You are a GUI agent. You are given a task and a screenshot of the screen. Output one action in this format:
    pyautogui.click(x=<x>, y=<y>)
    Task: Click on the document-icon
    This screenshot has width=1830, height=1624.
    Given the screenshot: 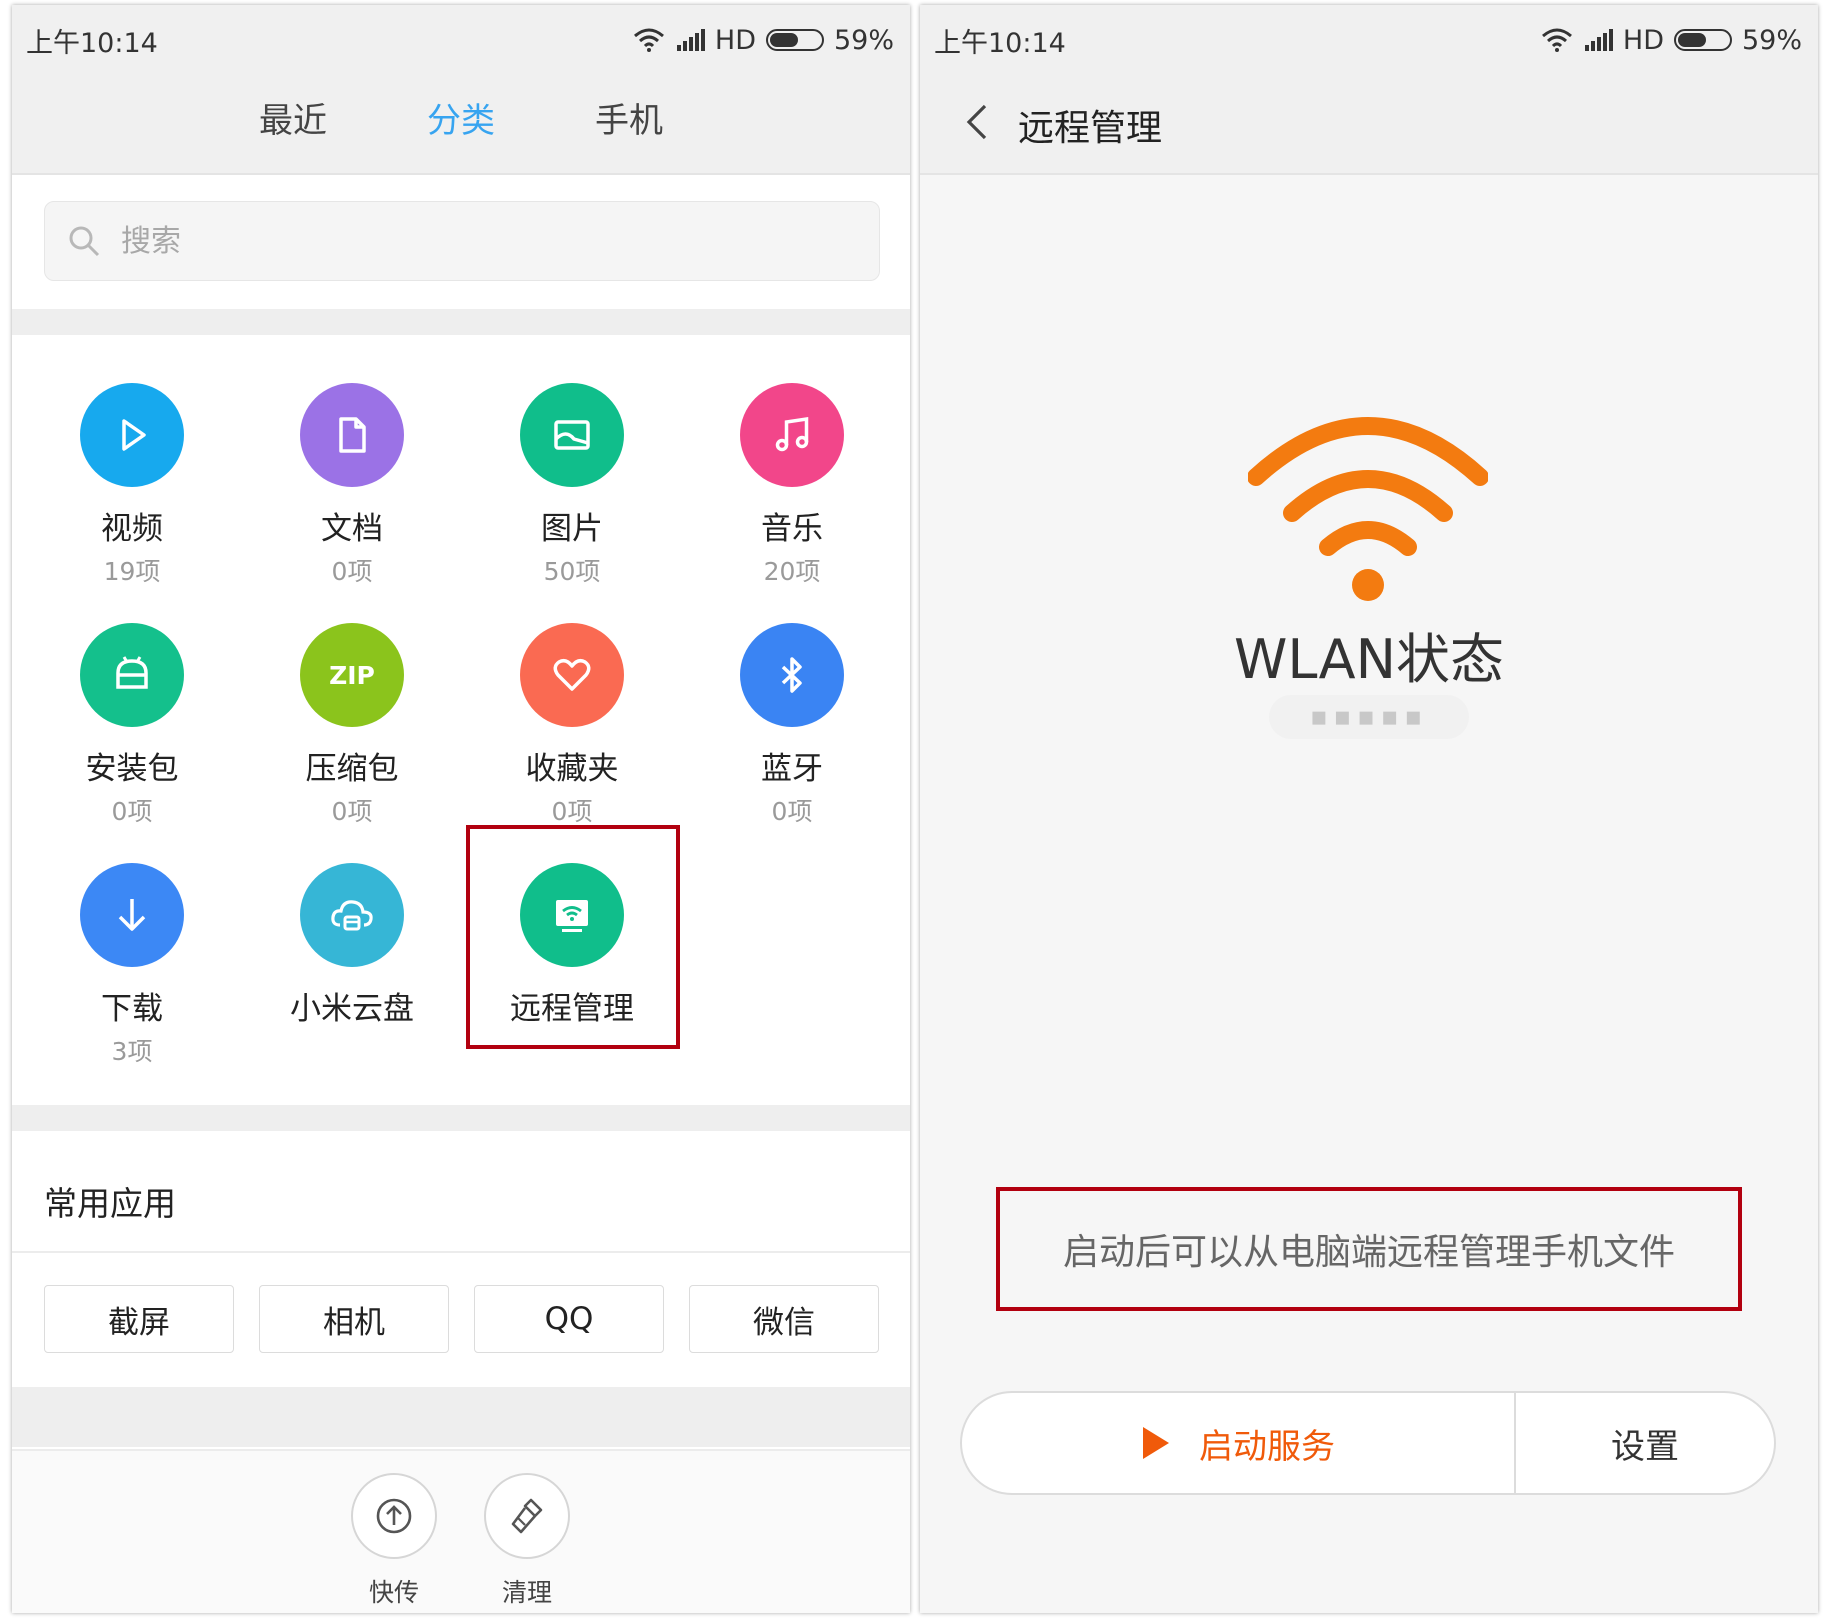 What is the action you would take?
    pyautogui.click(x=352, y=435)
    